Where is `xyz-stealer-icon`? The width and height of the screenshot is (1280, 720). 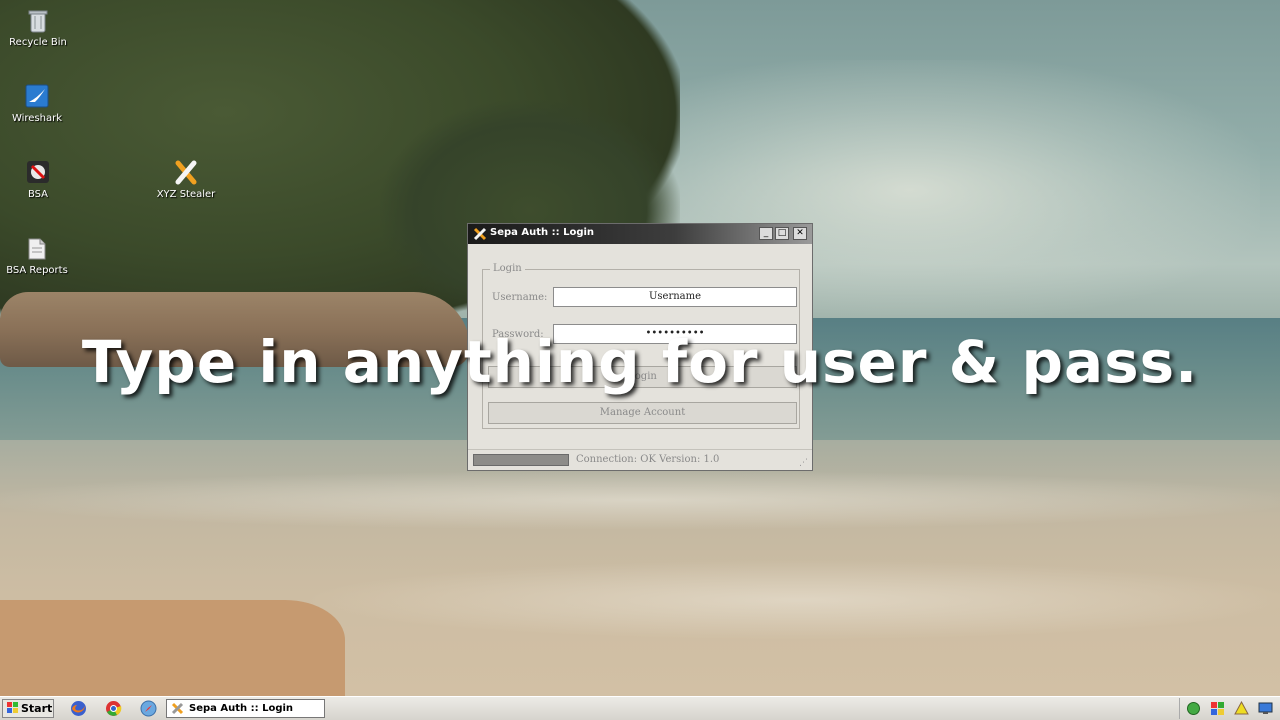 xyz-stealer-icon is located at coordinates (186, 172).